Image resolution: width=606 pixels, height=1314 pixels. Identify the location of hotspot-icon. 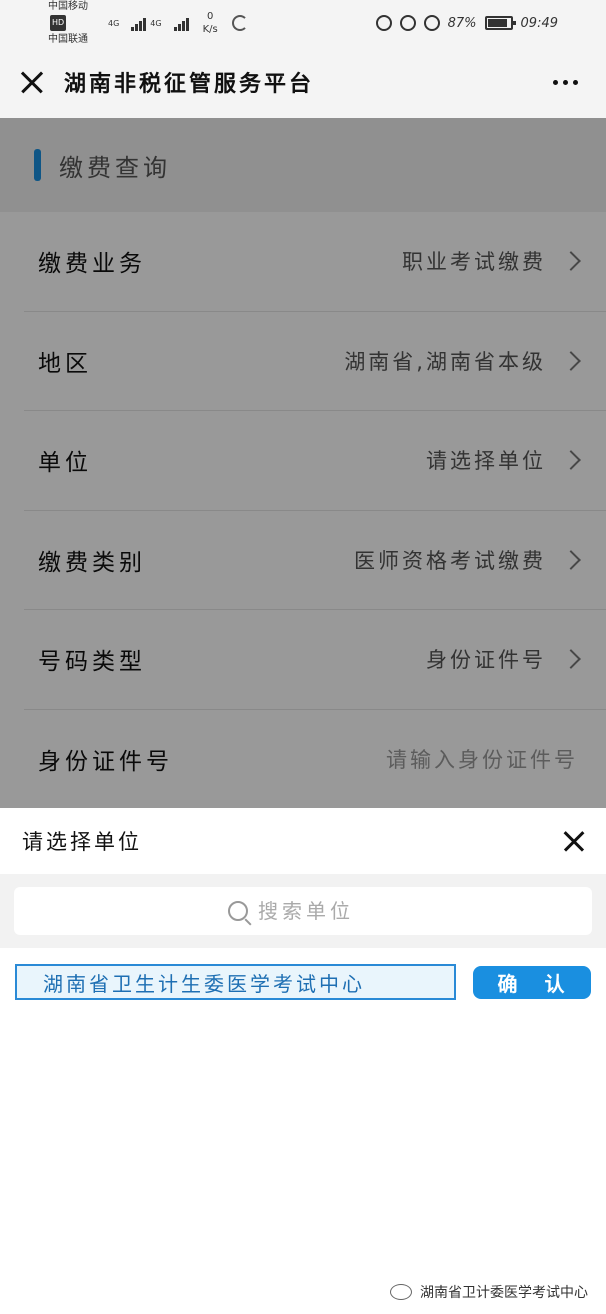
(383, 23).